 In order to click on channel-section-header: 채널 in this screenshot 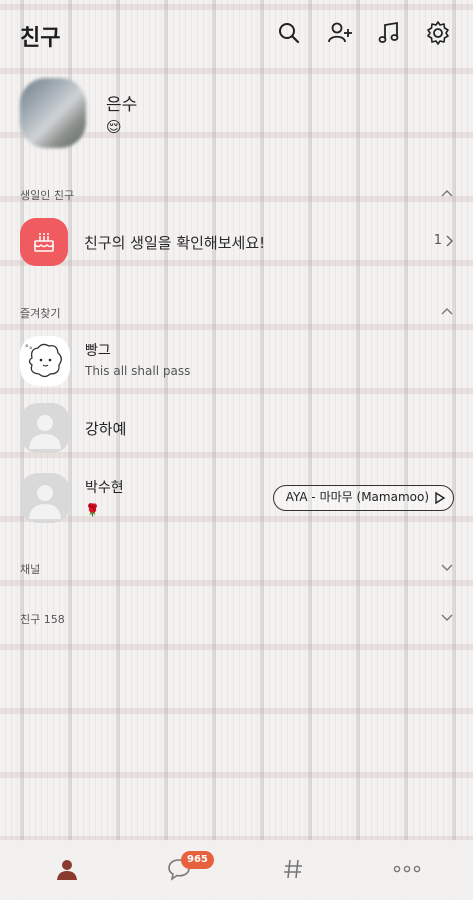, I will do `click(237, 569)`.